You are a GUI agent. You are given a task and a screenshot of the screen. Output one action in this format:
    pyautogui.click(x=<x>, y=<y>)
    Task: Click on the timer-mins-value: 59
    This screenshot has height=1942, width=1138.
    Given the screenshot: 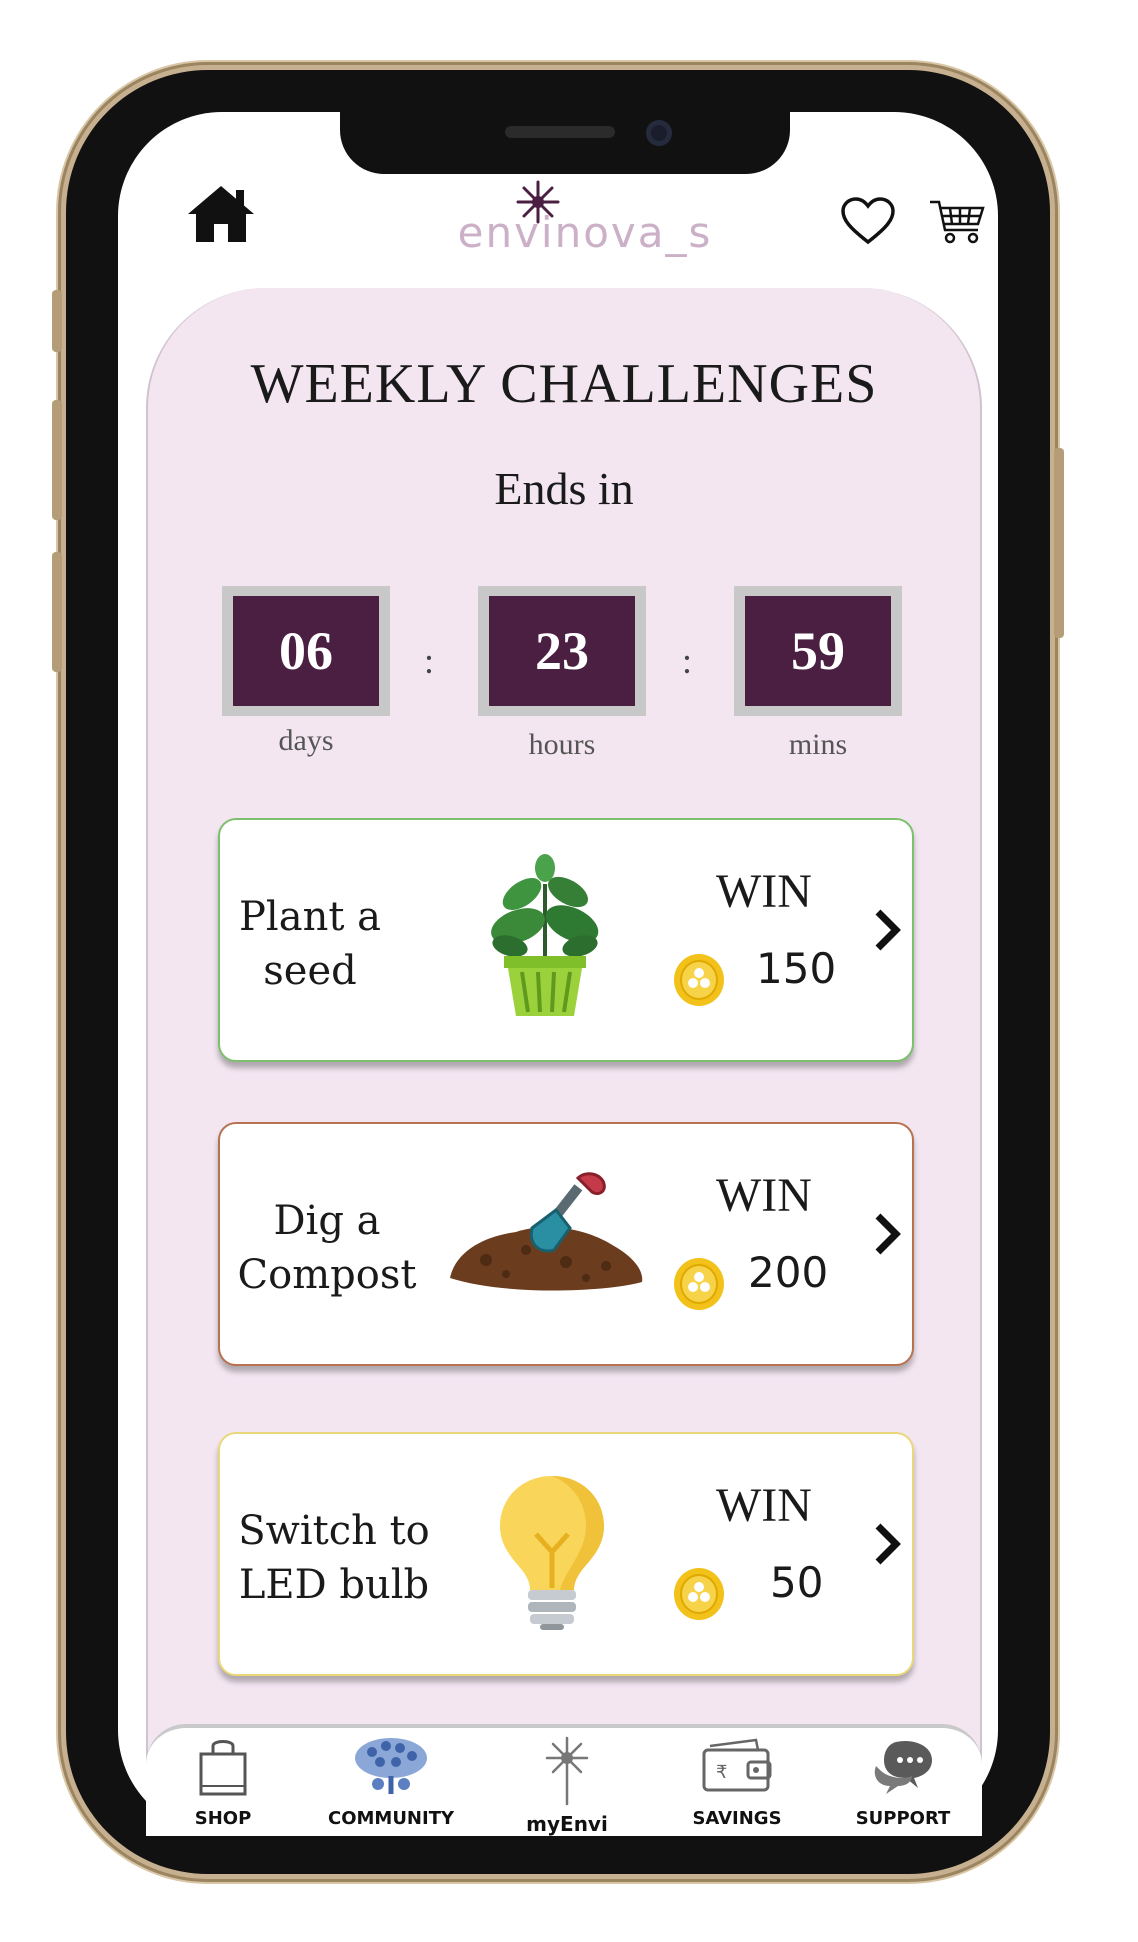 What is the action you would take?
    pyautogui.click(x=818, y=651)
    